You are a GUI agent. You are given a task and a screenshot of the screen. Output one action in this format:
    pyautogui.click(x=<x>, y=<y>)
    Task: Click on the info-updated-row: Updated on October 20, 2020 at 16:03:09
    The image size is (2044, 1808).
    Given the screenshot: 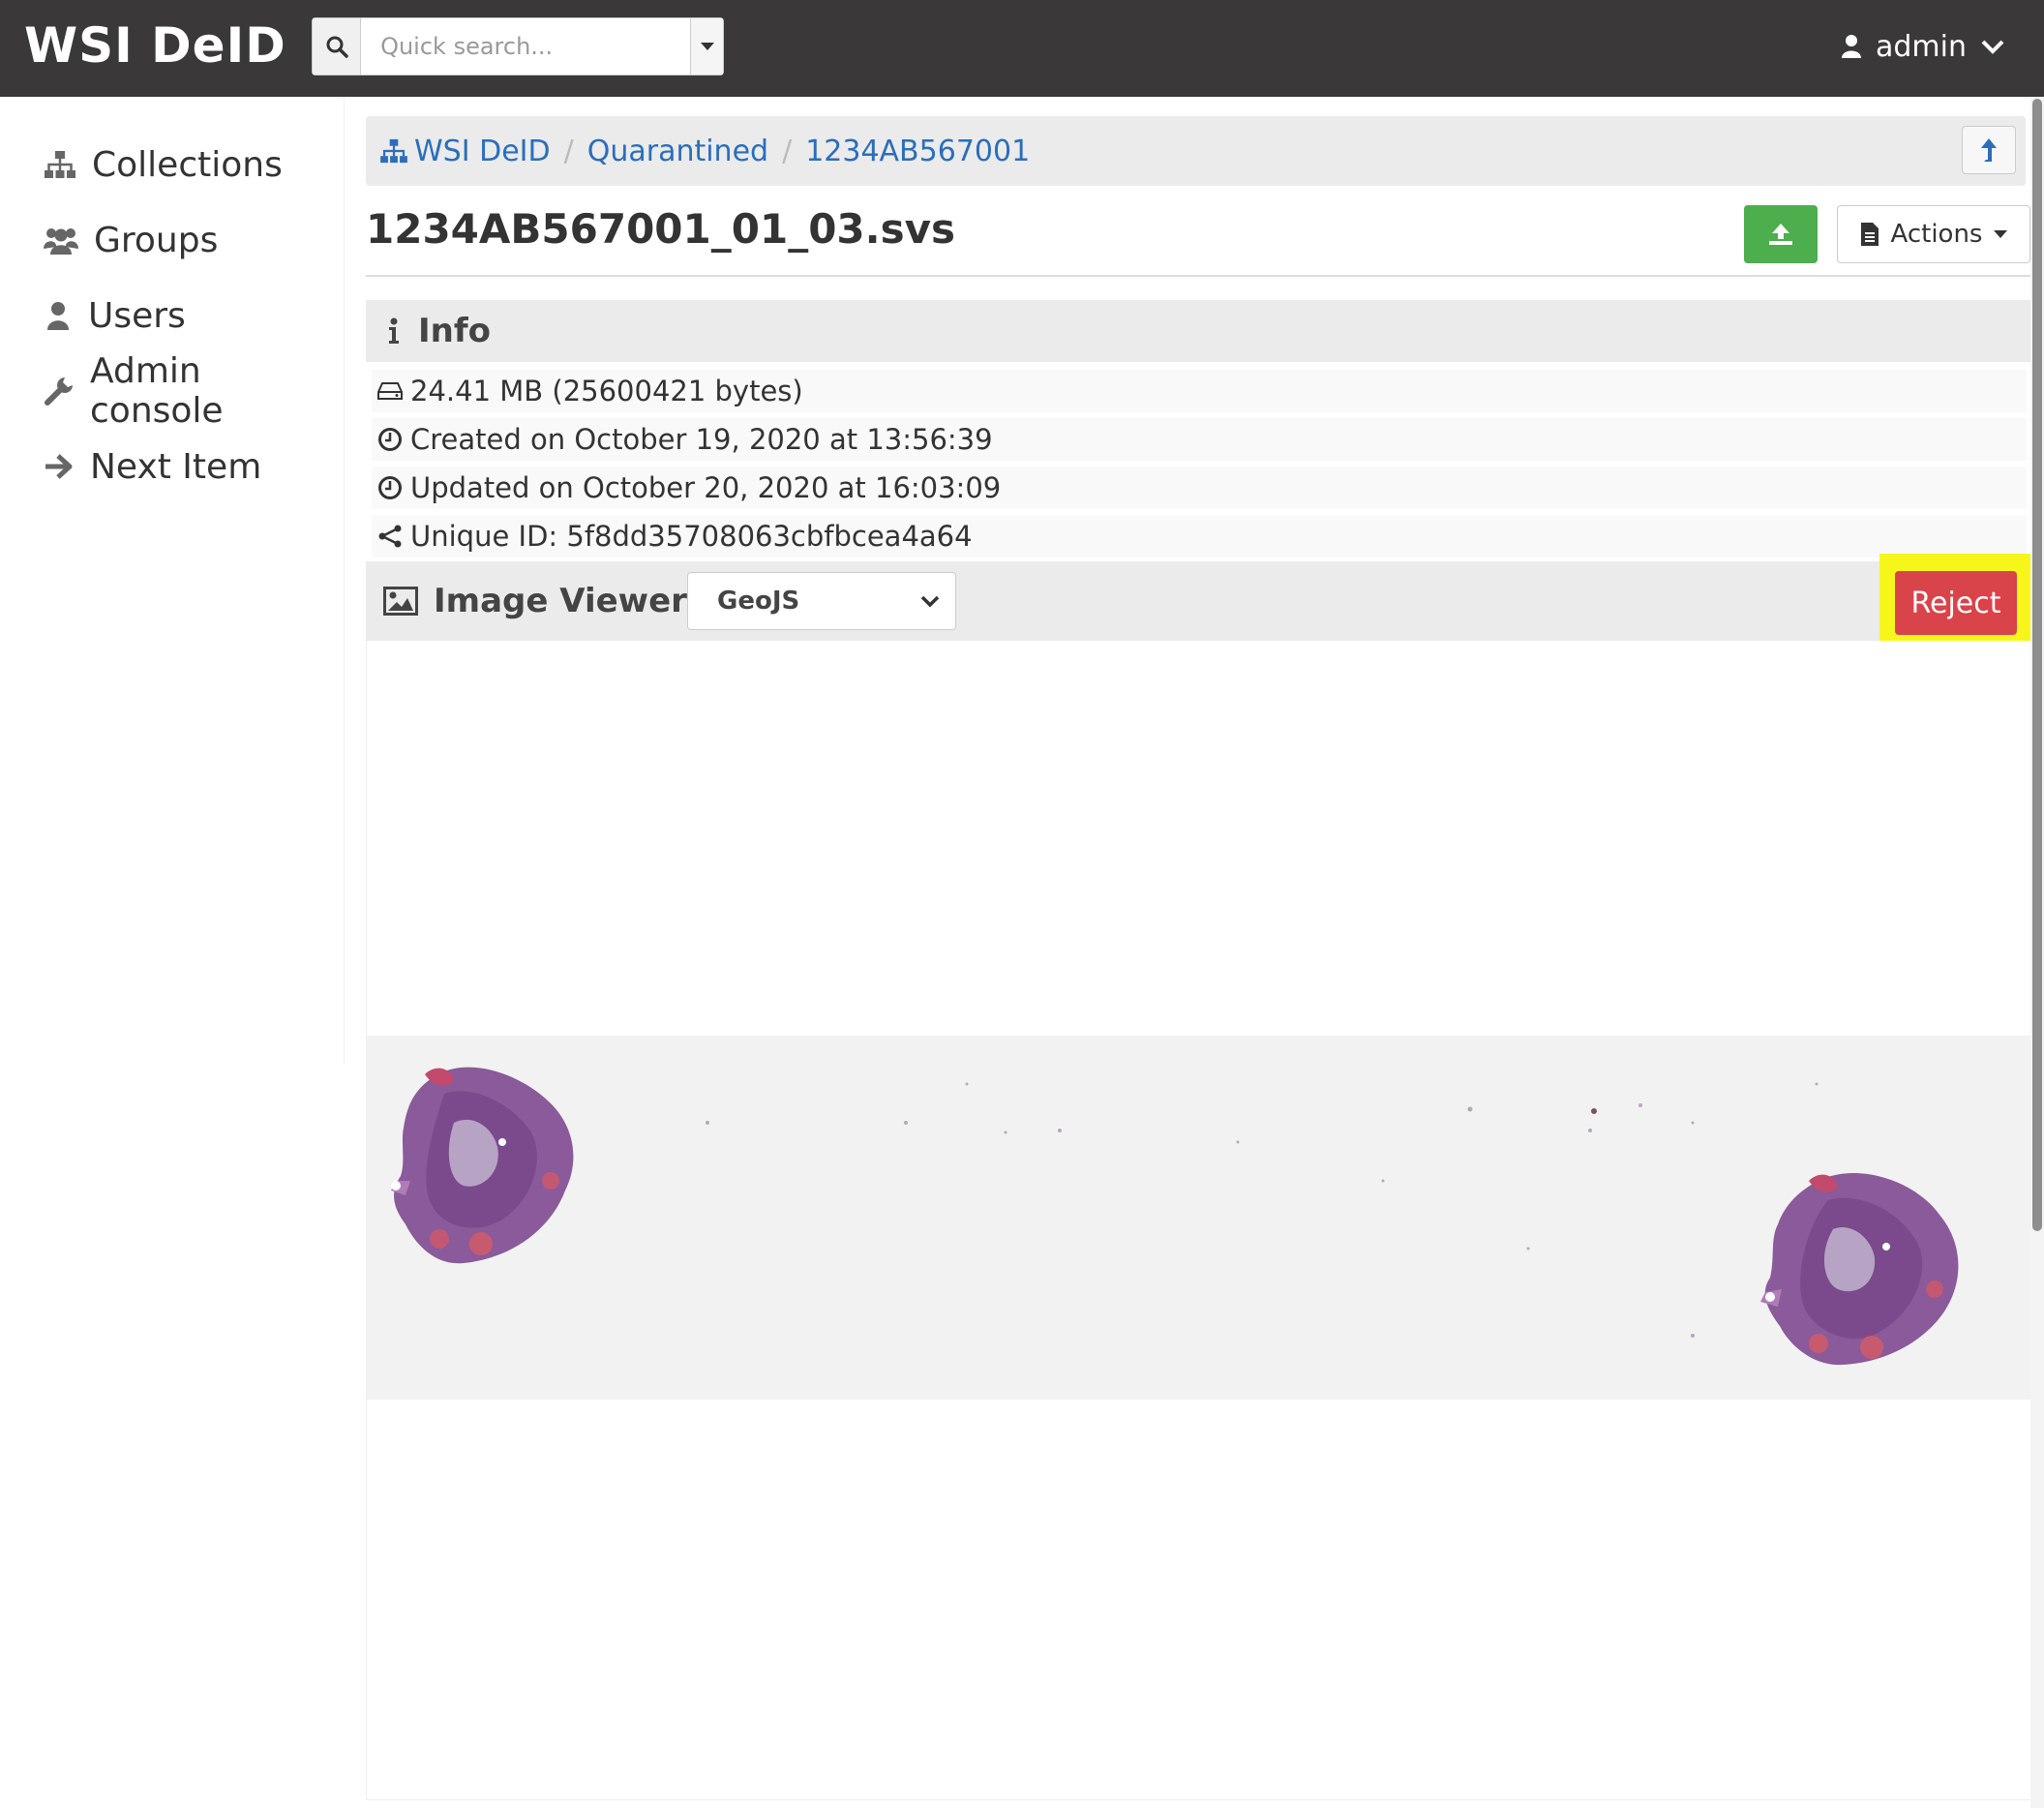 What is the action you would take?
    pyautogui.click(x=1199, y=488)
    